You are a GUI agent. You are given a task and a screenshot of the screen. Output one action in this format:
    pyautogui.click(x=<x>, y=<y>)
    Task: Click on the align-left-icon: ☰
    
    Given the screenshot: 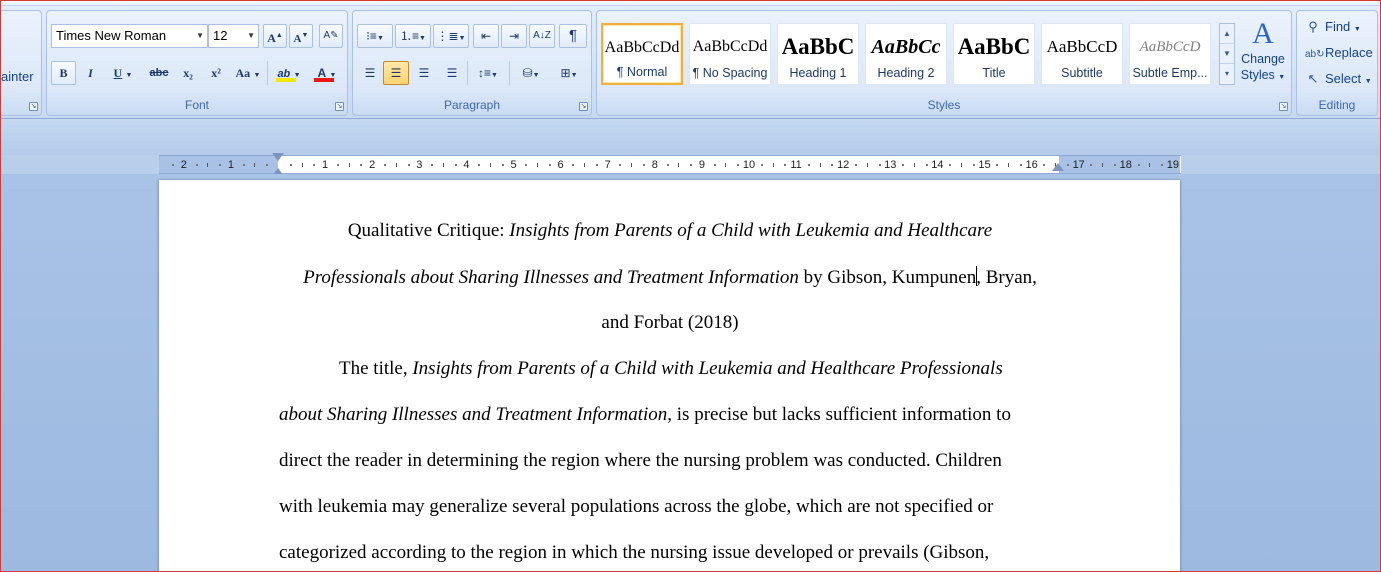 What is the action you would take?
    pyautogui.click(x=370, y=73)
    